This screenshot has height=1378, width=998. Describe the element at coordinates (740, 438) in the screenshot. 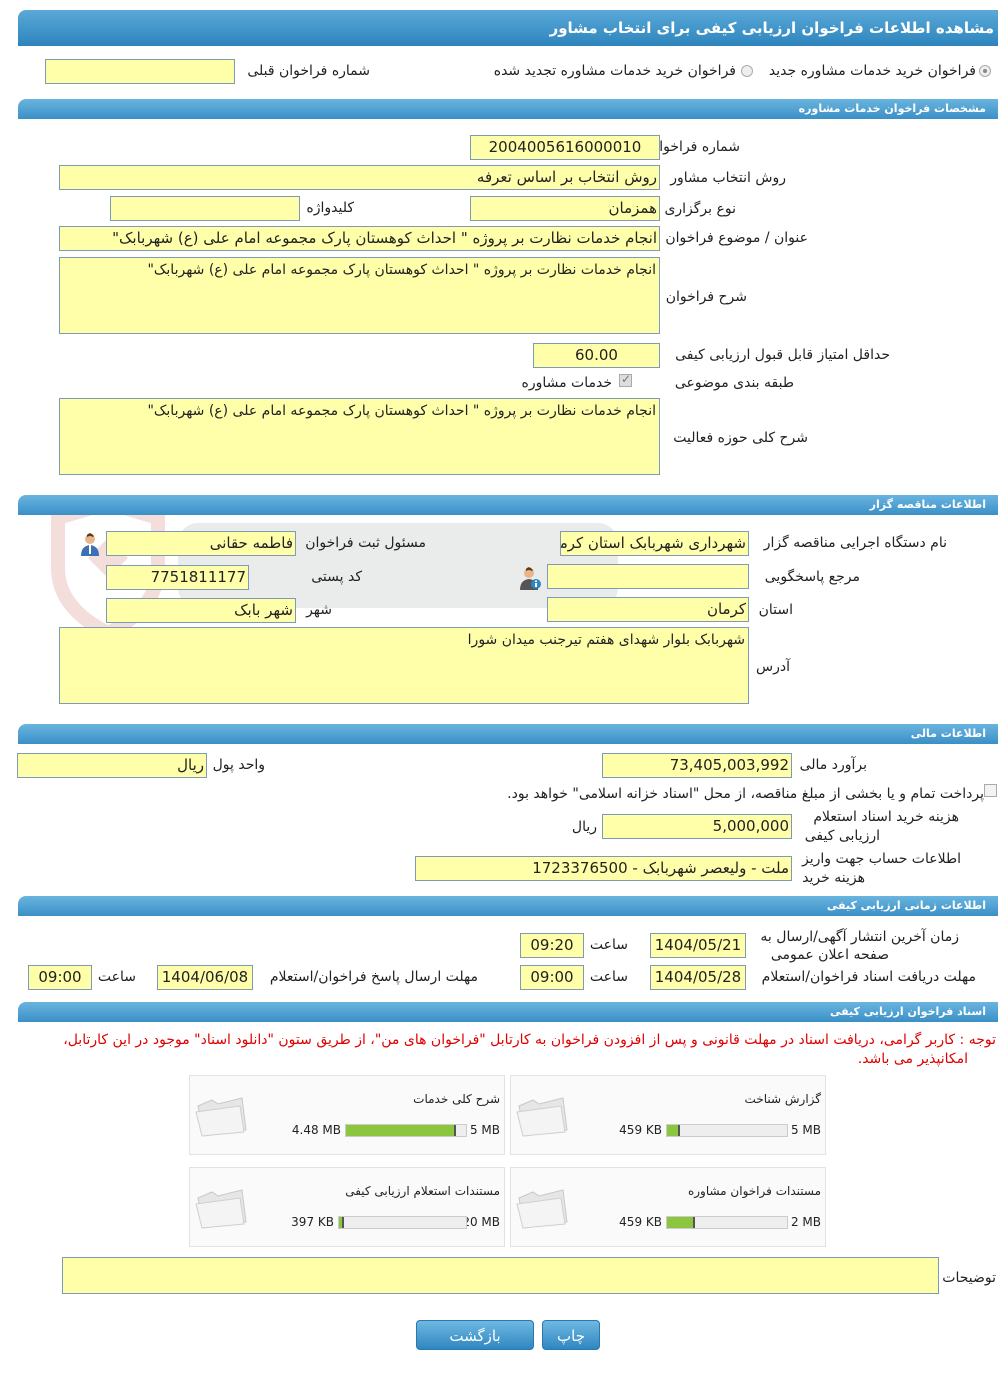

I see `scope-label: شرح کلی حوزه فعالیت` at that location.